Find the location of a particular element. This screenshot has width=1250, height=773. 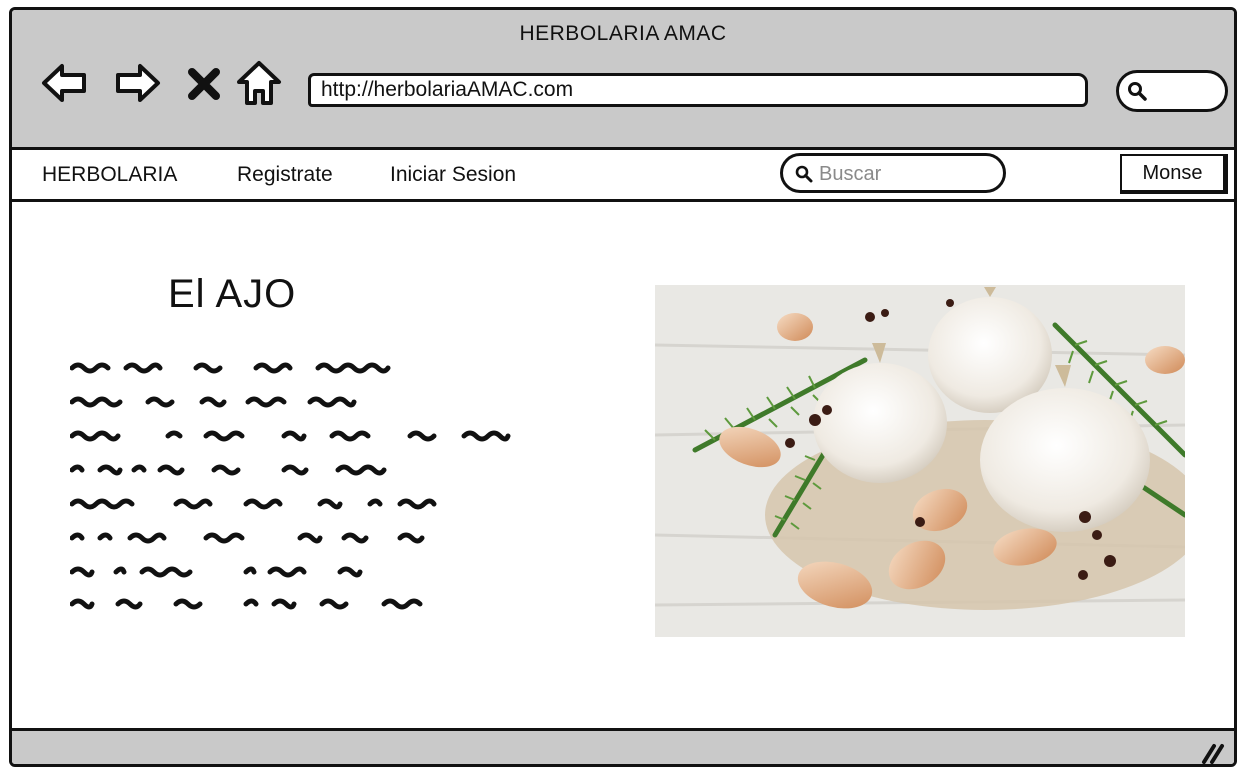

user-button: Monse is located at coordinates (1174, 174).